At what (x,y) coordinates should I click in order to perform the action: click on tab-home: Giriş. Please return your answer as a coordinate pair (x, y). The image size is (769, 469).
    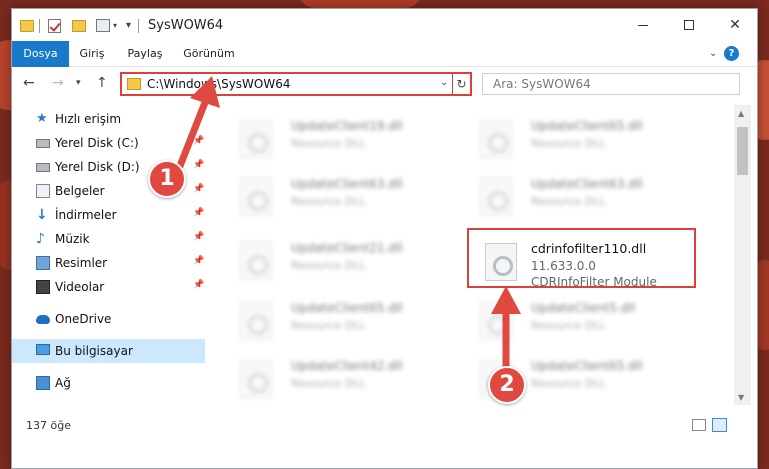
    Looking at the image, I should click on (92, 54).